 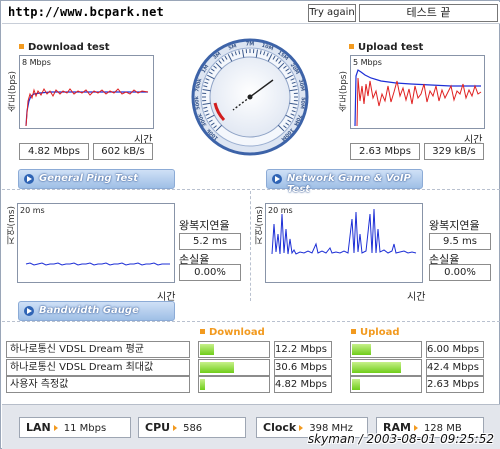 What do you see at coordinates (416, 297) in the screenshot?
I see `game-xlabel: 시간` at bounding box center [416, 297].